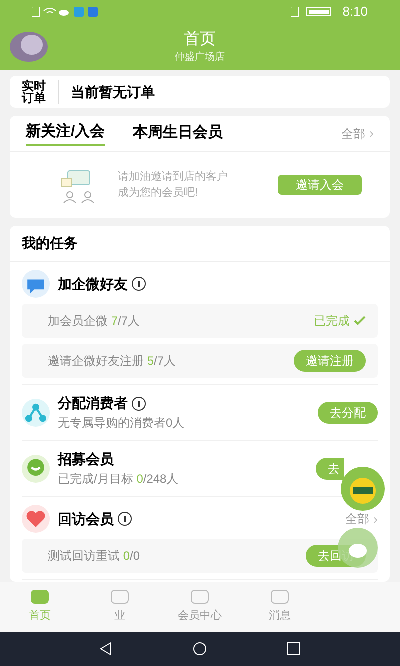 This screenshot has width=400, height=666. What do you see at coordinates (363, 489) in the screenshot?
I see `mascot-icon` at bounding box center [363, 489].